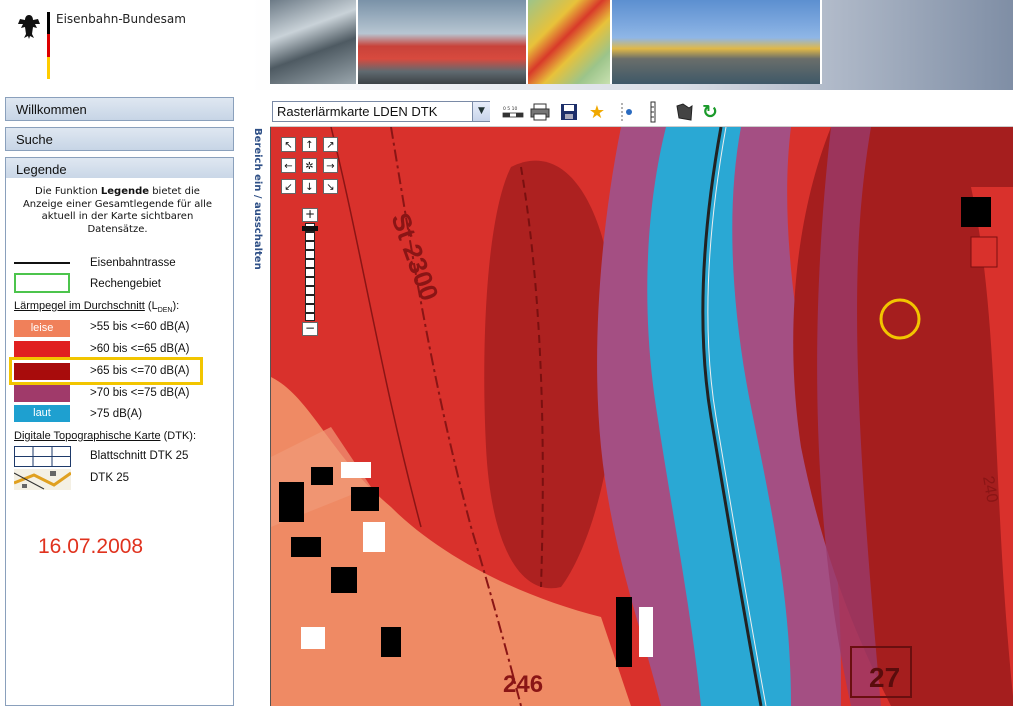 This screenshot has width=1013, height=706. I want to click on pan-northwest-button: ↖, so click(288, 144).